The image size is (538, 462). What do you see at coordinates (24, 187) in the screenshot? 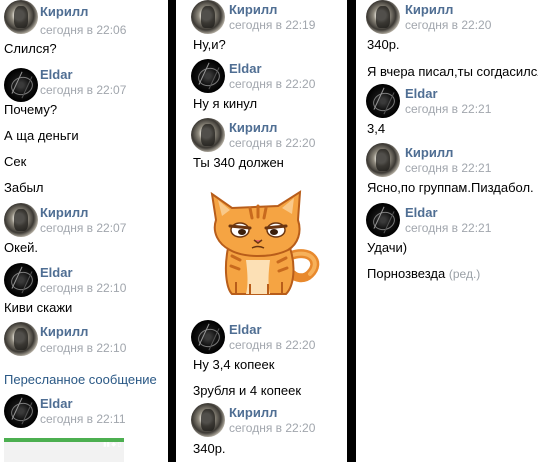
I see `message-text: Забыл` at bounding box center [24, 187].